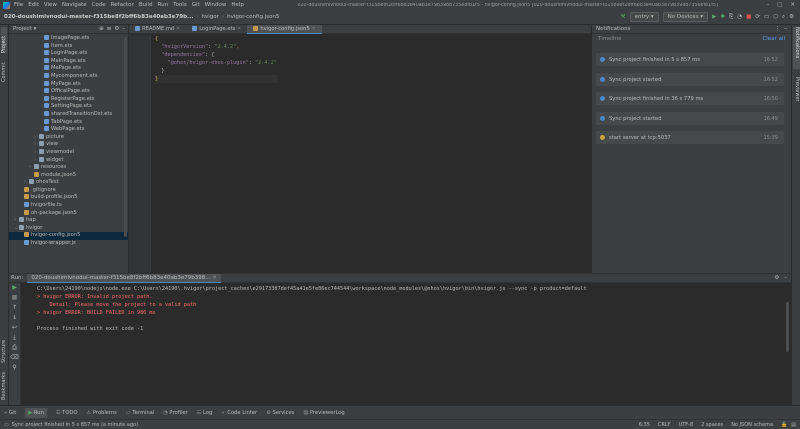 The width and height of the screenshot is (800, 429). Describe the element at coordinates (690, 79) in the screenshot. I see `notification-item: Sync project started 16:52` at that location.